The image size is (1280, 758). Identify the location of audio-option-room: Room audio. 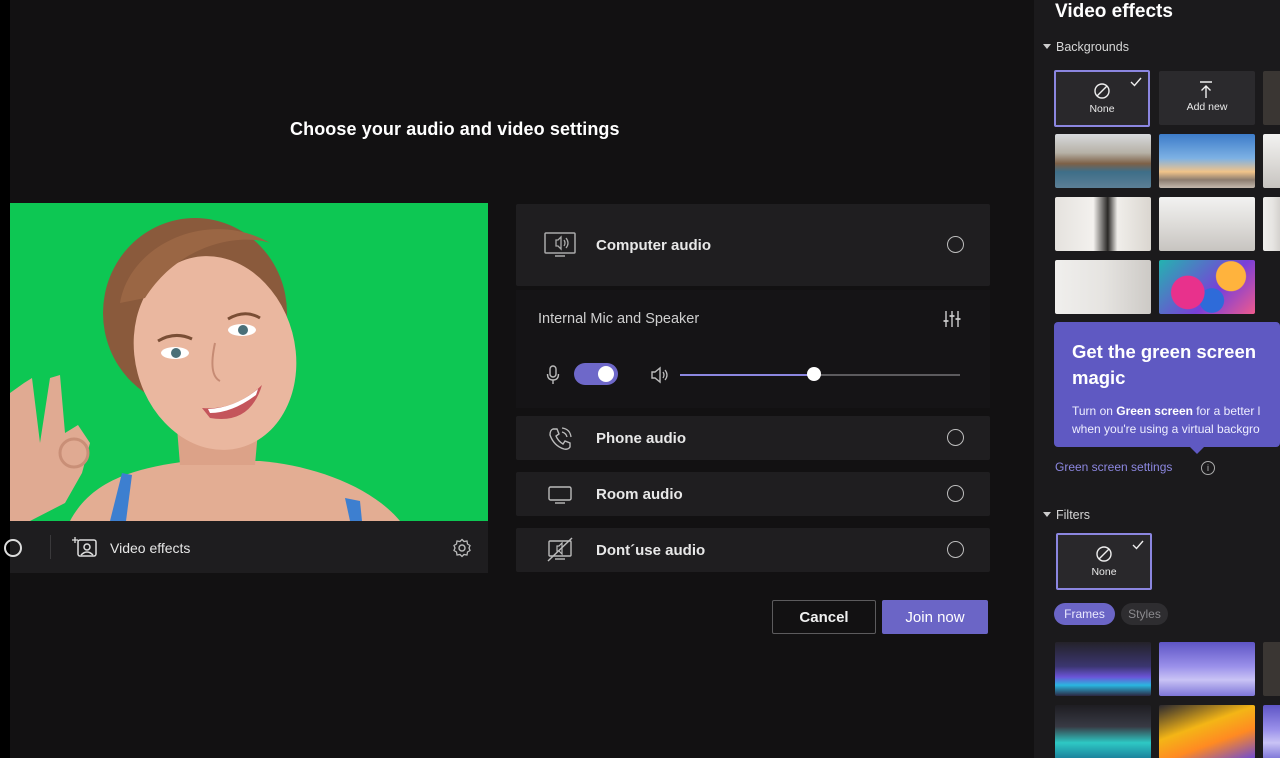
(753, 494).